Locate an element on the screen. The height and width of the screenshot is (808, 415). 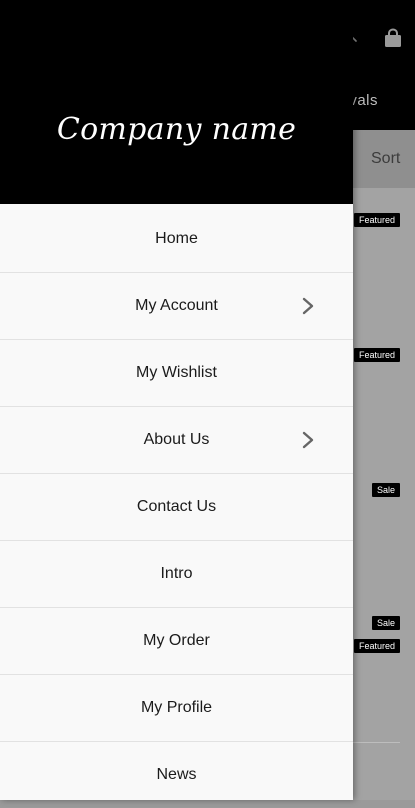
menu-item-my-account: My Account is located at coordinates (176, 306).